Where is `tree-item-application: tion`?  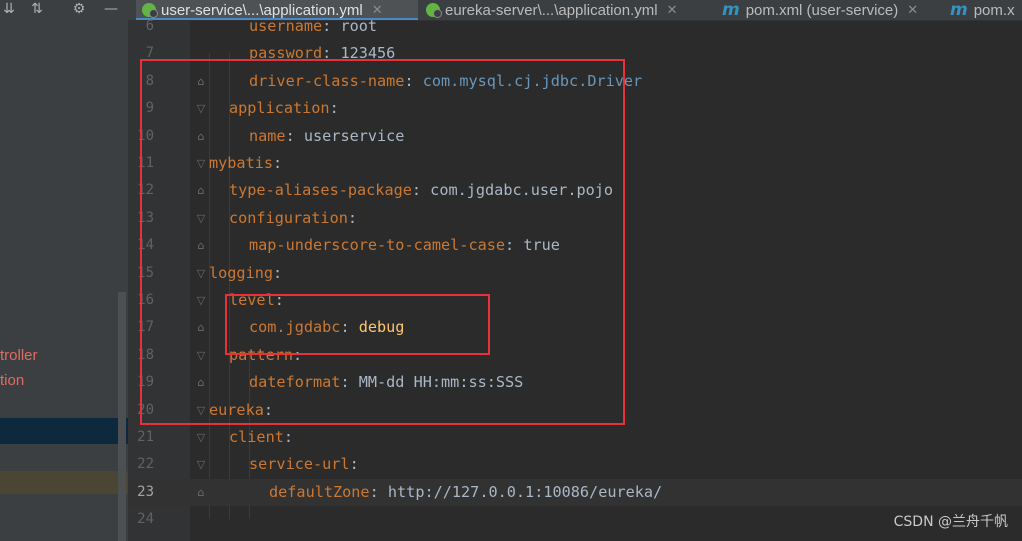 tree-item-application: tion is located at coordinates (12, 380).